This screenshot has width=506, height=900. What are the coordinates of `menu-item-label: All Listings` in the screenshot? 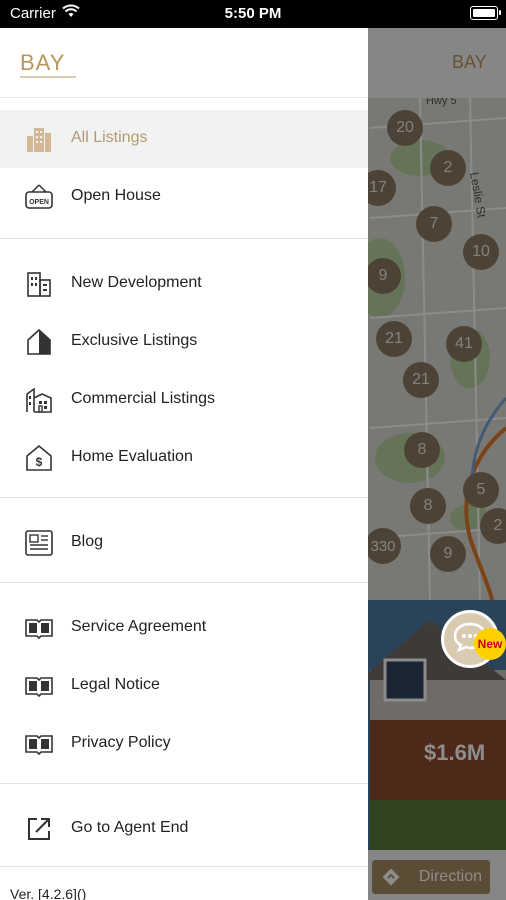 It's located at (109, 137).